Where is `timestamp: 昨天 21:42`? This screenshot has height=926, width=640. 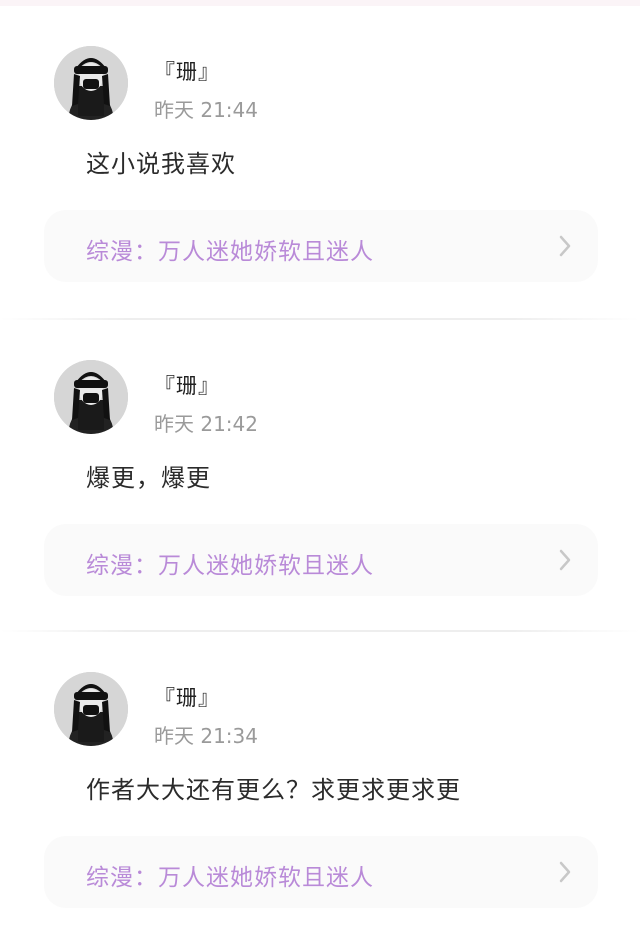 timestamp: 昨天 21:42 is located at coordinates (206, 424).